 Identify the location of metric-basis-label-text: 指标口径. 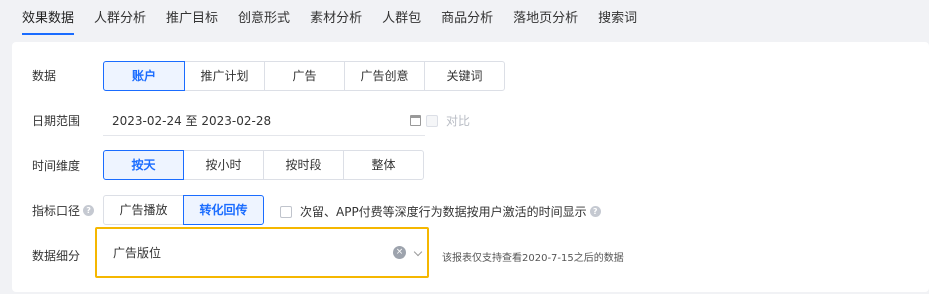
(56, 210).